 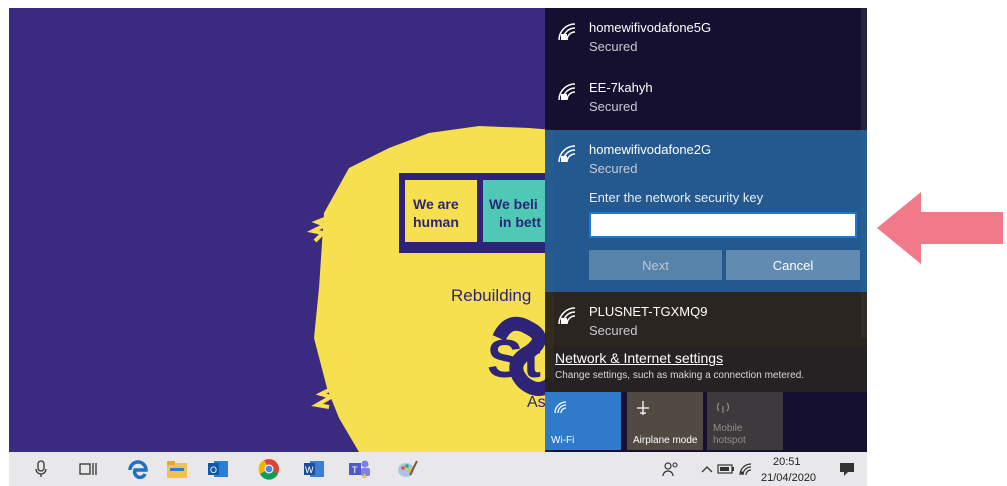 I want to click on wallpaper-logo-fragment: St, so click(x=514, y=359).